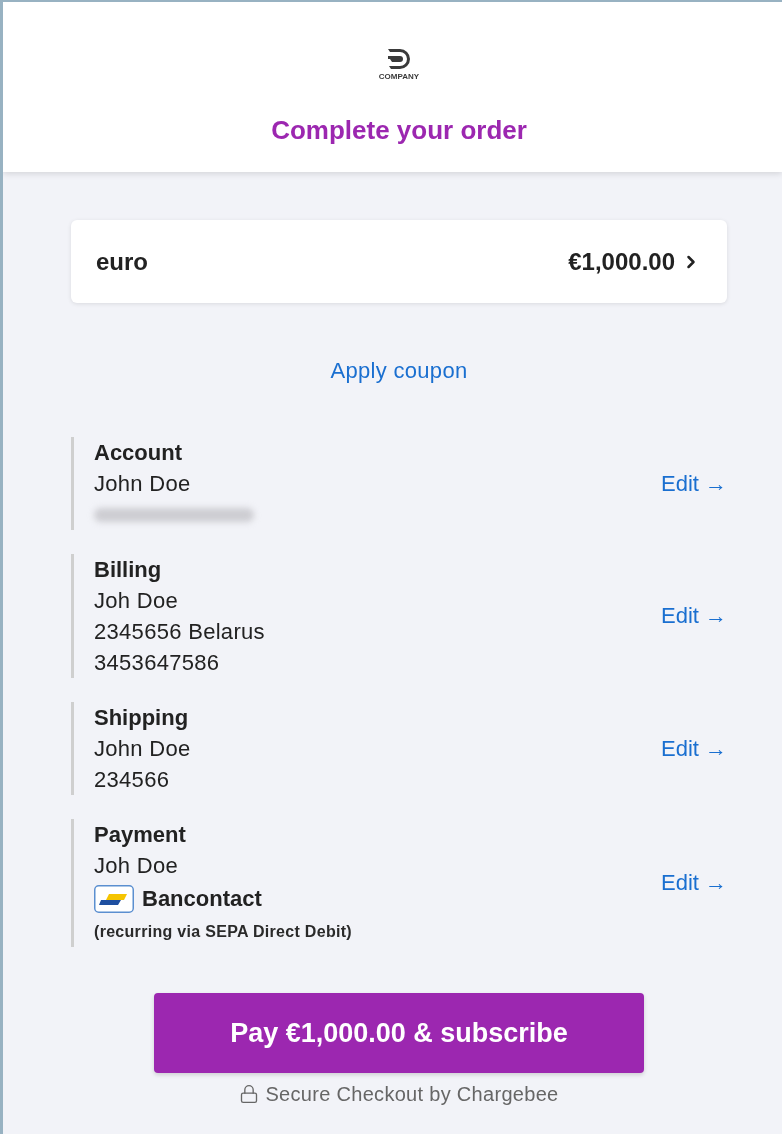 This screenshot has height=1134, width=782. What do you see at coordinates (180, 632) in the screenshot?
I see `section-text: 2345656 Belarus` at bounding box center [180, 632].